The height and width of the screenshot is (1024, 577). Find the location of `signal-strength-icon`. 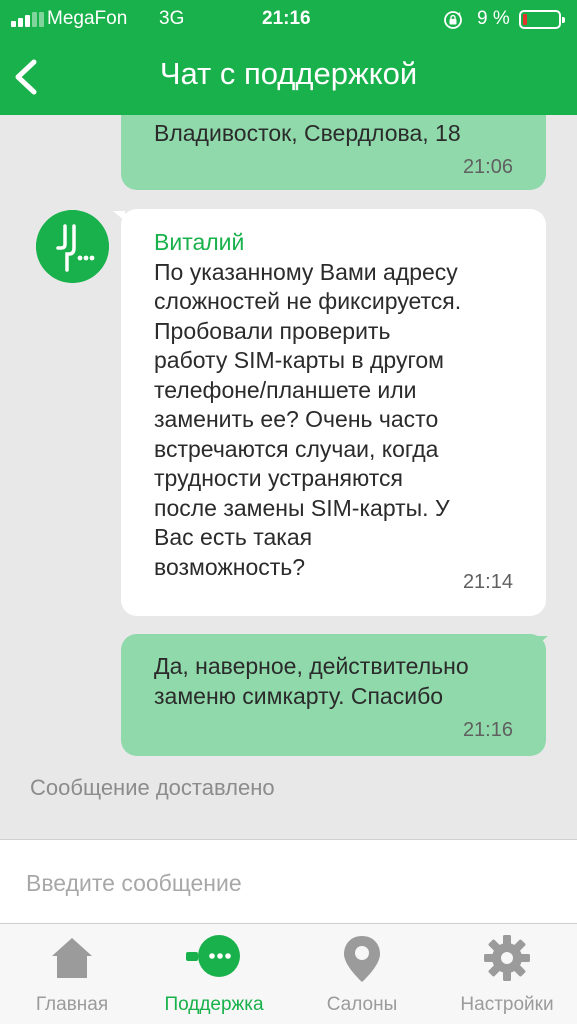

signal-strength-icon is located at coordinates (28, 19).